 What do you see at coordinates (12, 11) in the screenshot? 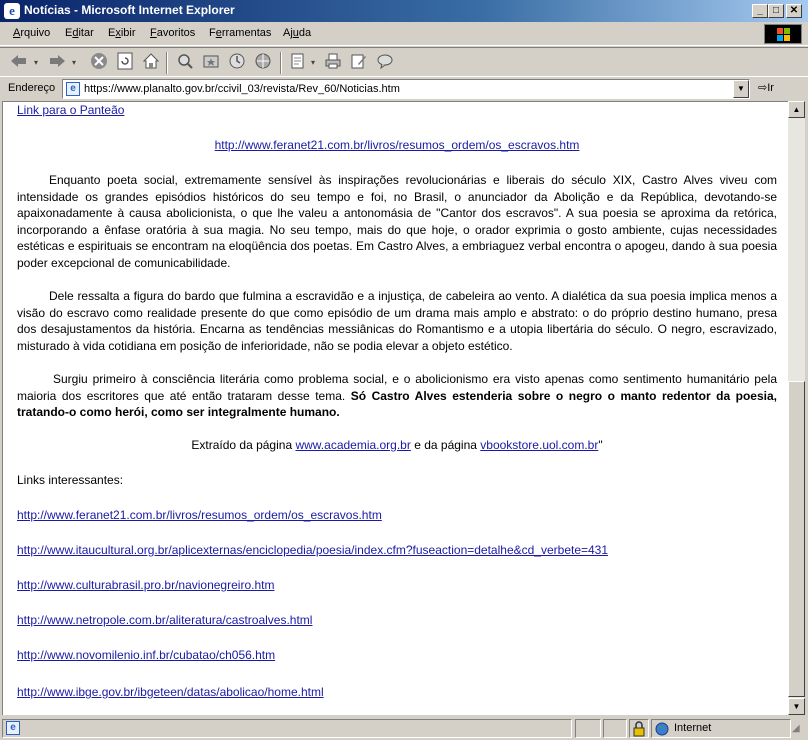
I see `ie-logo-icon: e` at bounding box center [12, 11].